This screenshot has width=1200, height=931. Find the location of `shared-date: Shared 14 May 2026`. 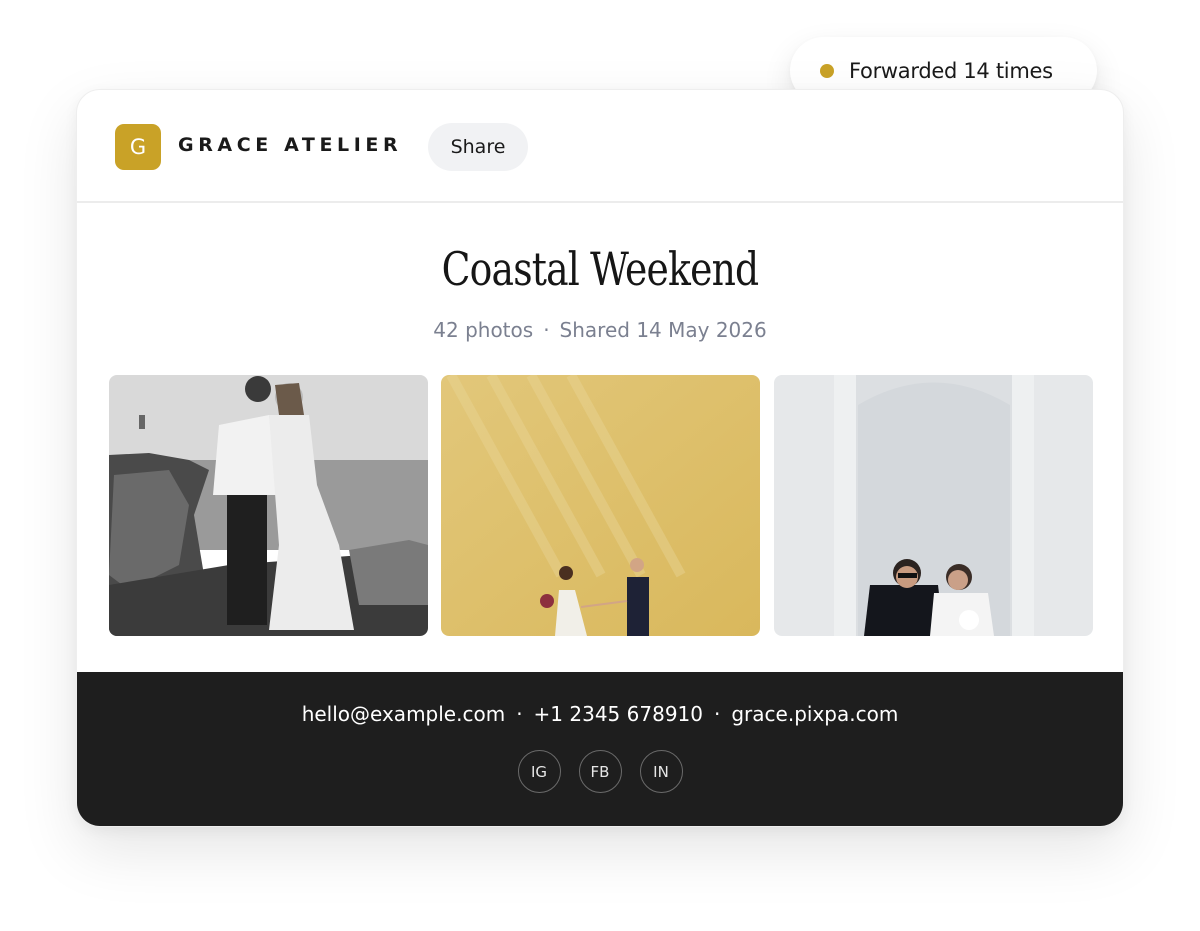

shared-date: Shared 14 May 2026 is located at coordinates (663, 330).